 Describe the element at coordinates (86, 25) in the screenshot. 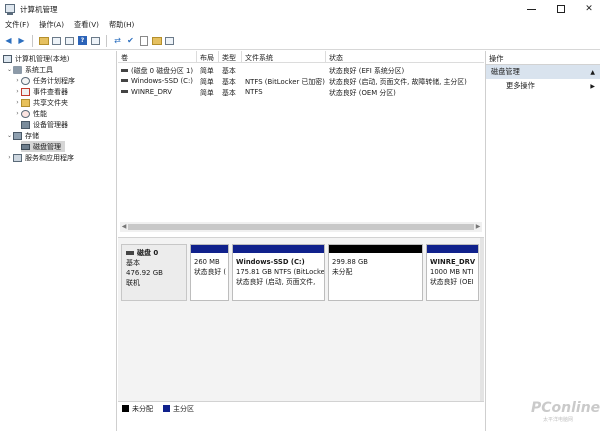

I see `menu-view: 查看(V)` at that location.